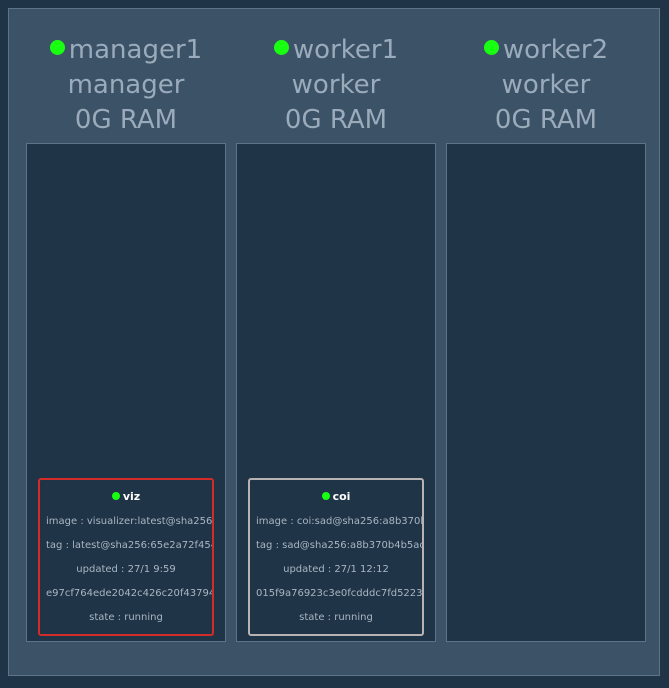 This screenshot has height=688, width=669. I want to click on node-header: worker2 worker 0G RAM, so click(546, 85).